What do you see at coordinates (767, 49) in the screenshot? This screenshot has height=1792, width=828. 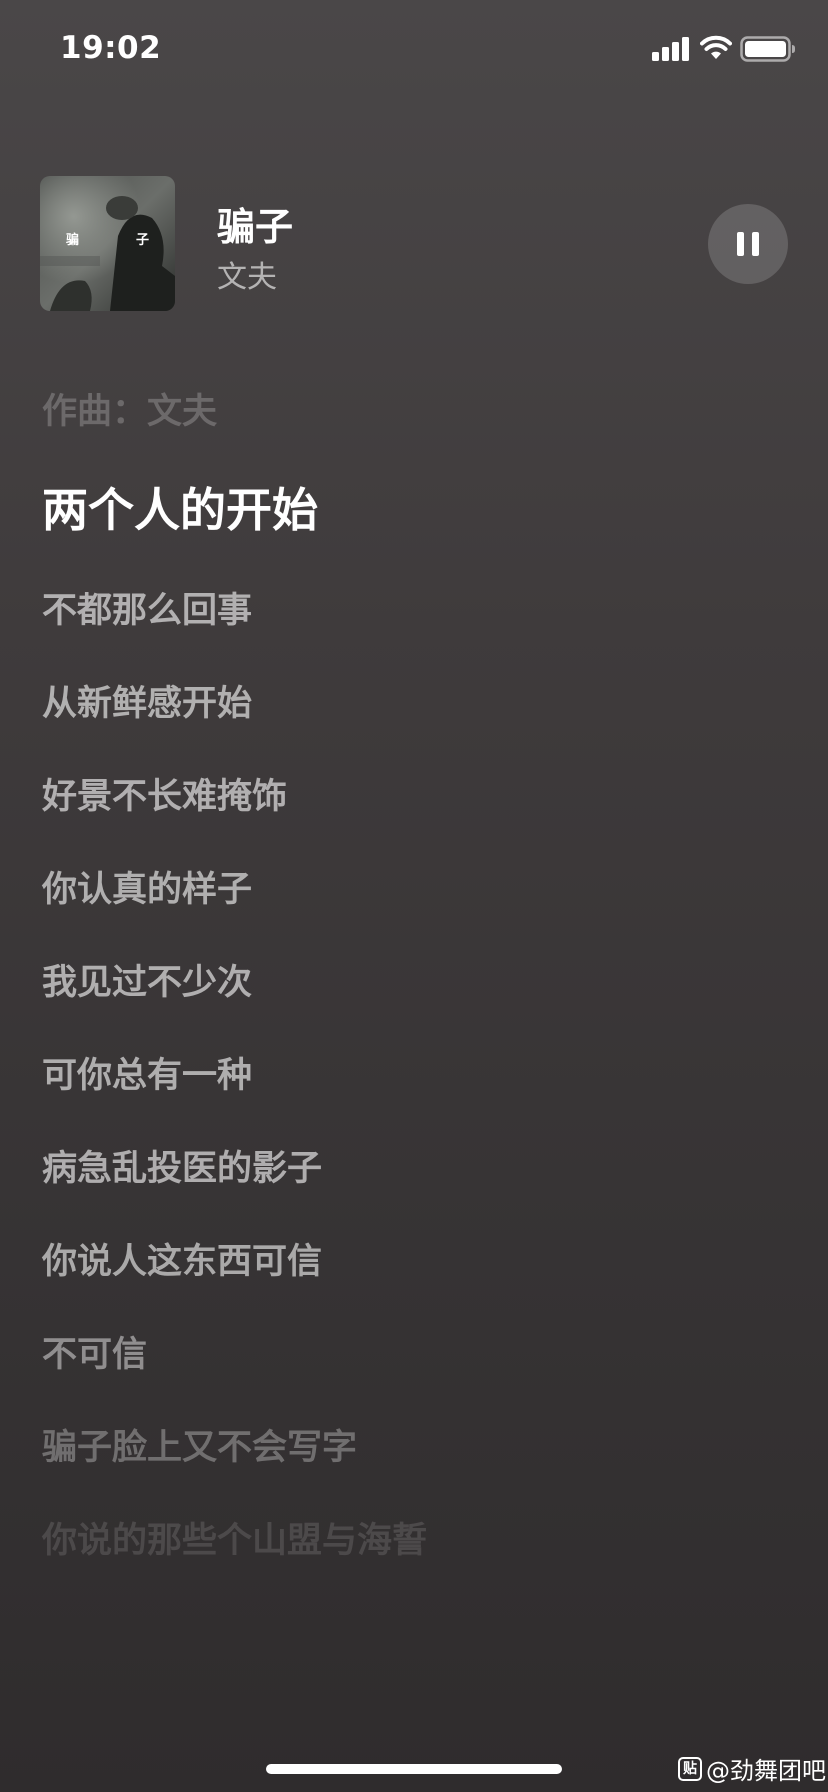 I see `battery-icon` at bounding box center [767, 49].